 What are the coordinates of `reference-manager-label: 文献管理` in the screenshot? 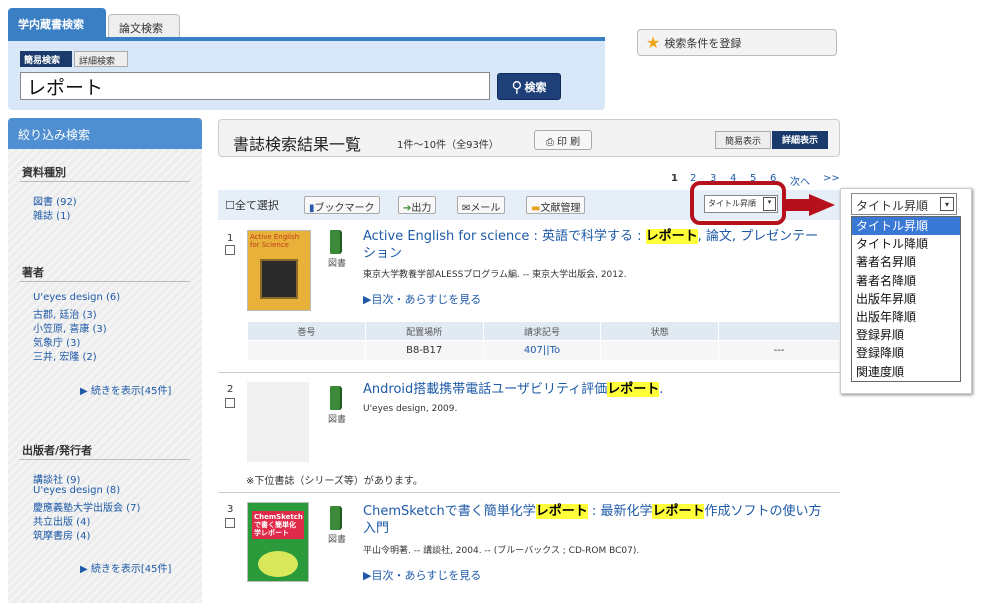 It's located at (560, 208).